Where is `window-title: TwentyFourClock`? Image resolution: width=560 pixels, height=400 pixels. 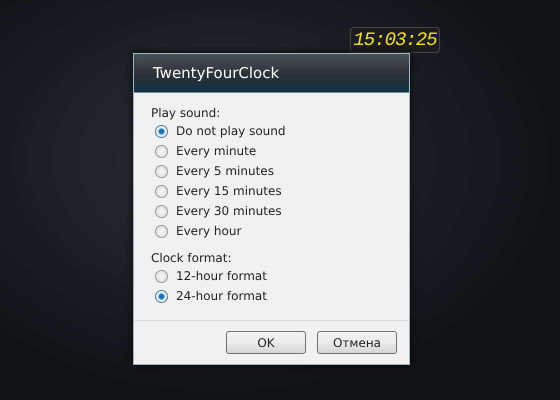
window-title: TwentyFourClock is located at coordinates (216, 73).